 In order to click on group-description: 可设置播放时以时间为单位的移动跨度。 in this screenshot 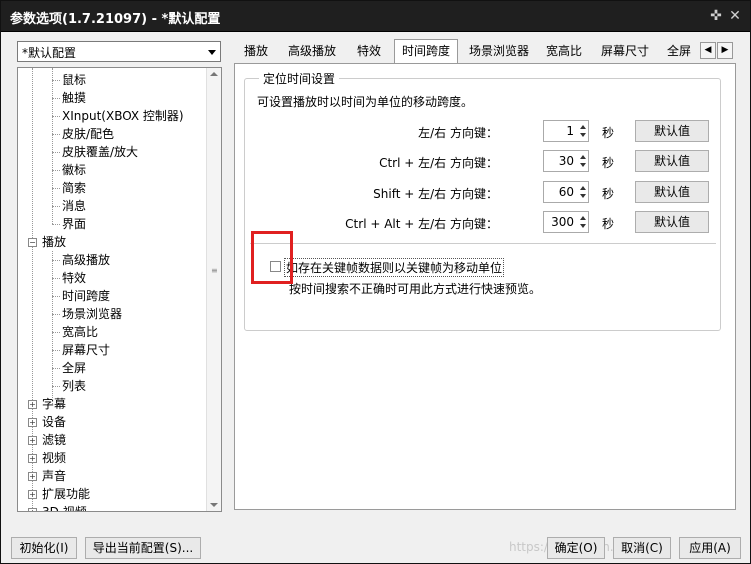, I will do `click(365, 102)`.